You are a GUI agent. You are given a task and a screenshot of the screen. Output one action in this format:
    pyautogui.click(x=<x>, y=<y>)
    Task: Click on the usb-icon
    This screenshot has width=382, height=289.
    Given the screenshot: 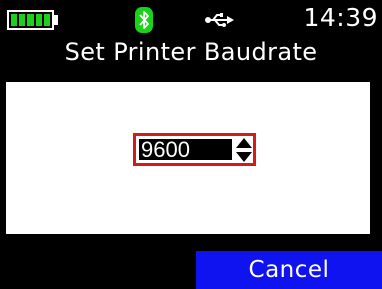 What is the action you would take?
    pyautogui.click(x=219, y=20)
    